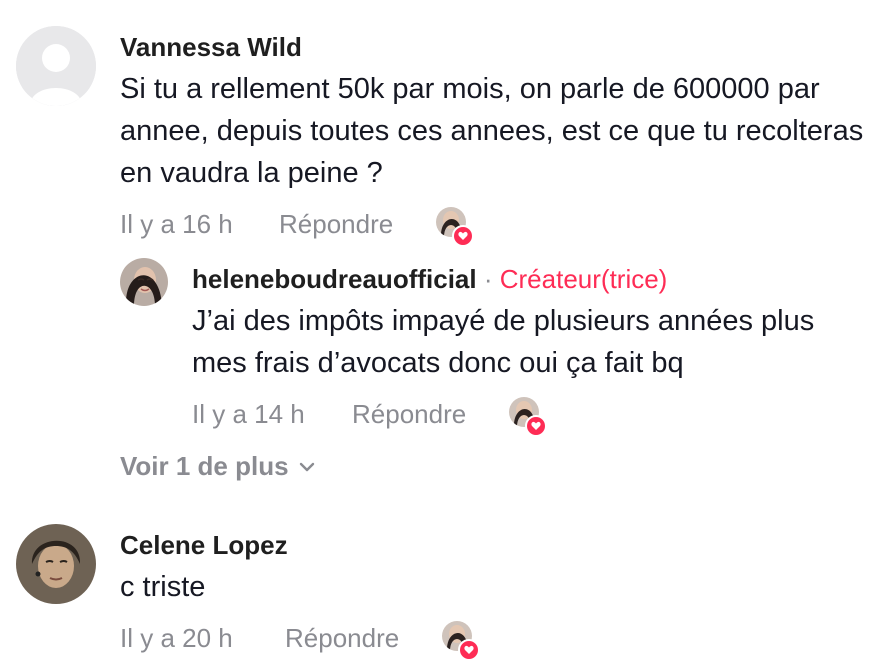  Describe the element at coordinates (583, 279) in the screenshot. I see `creator-tag: Créateur(trice)` at that location.